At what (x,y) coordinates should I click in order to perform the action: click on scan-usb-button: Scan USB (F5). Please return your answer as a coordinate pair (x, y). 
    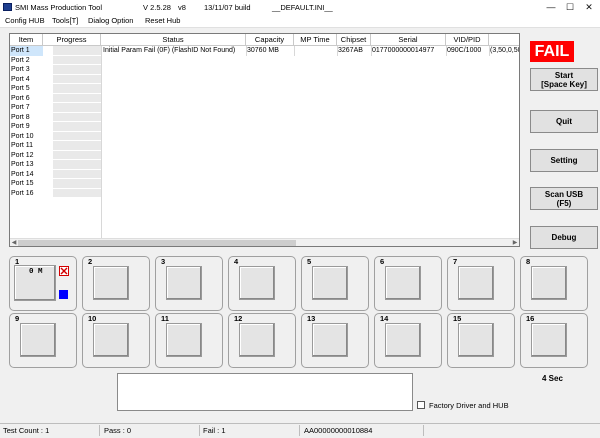
    Looking at the image, I should click on (564, 198).